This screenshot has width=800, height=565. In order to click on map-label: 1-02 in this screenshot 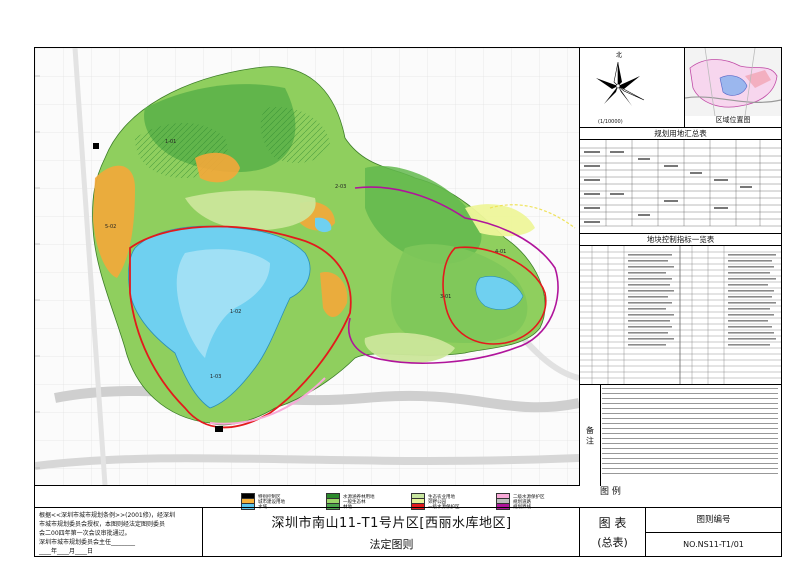, I will do `click(235, 312)`.